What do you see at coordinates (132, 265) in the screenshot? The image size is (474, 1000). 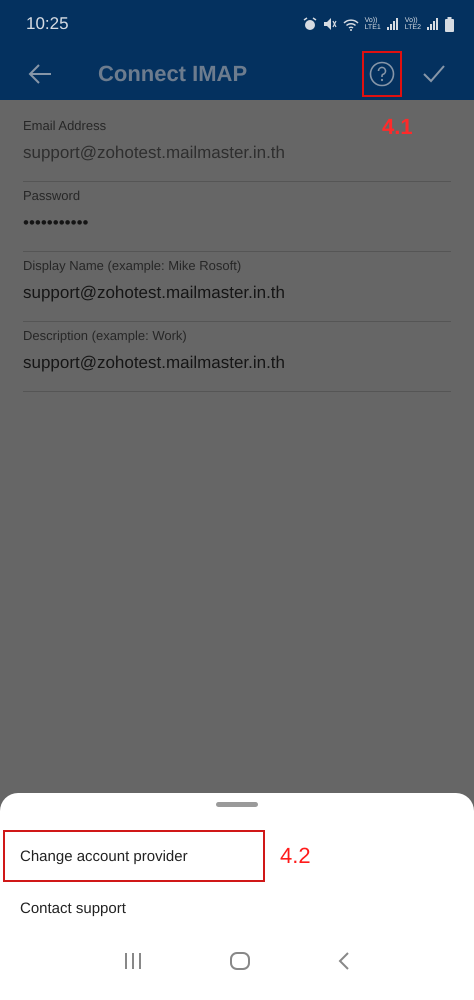 I see `field-label: Display Name (example: Mike Rosoft)` at bounding box center [132, 265].